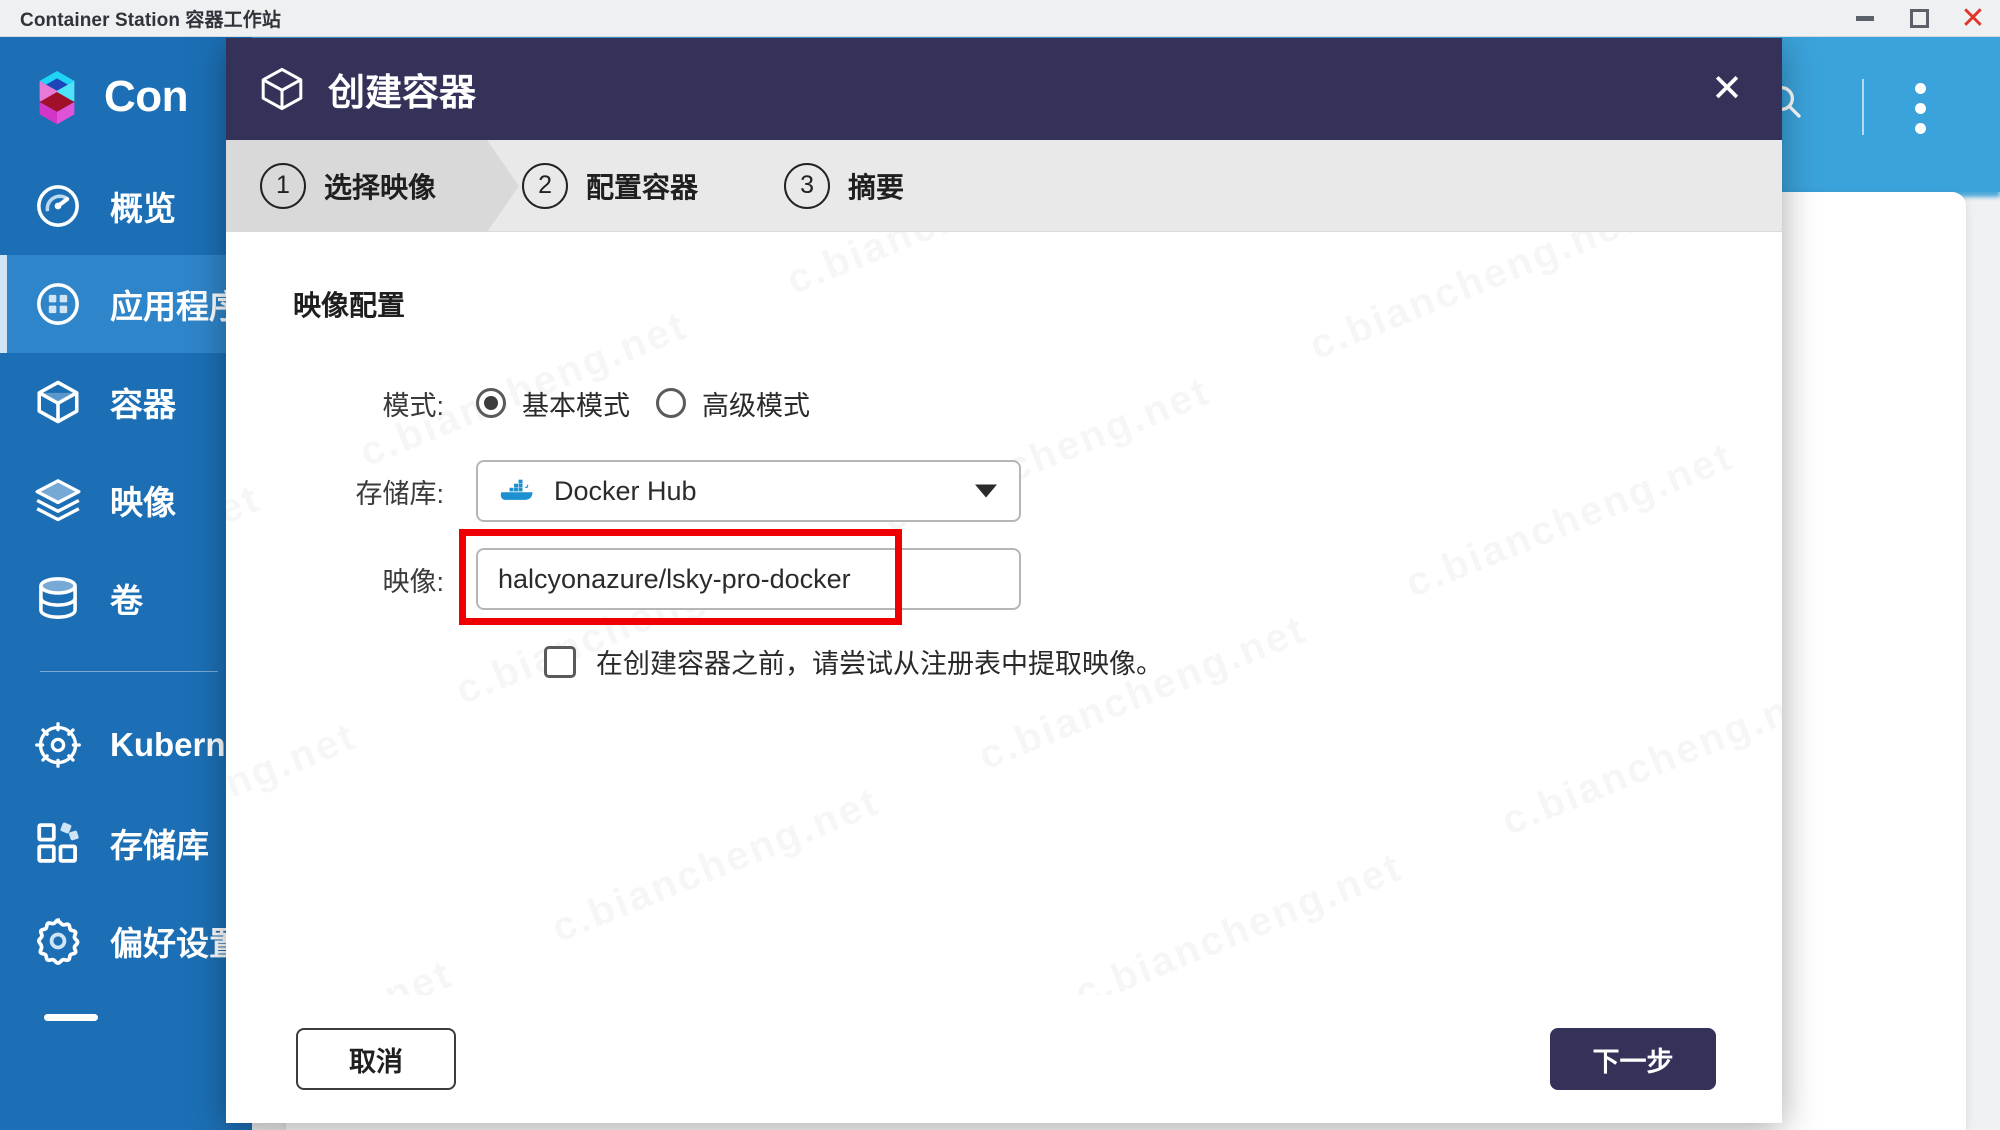 This screenshot has height=1130, width=2000. I want to click on sidebar-item-label: 卷, so click(126, 600).